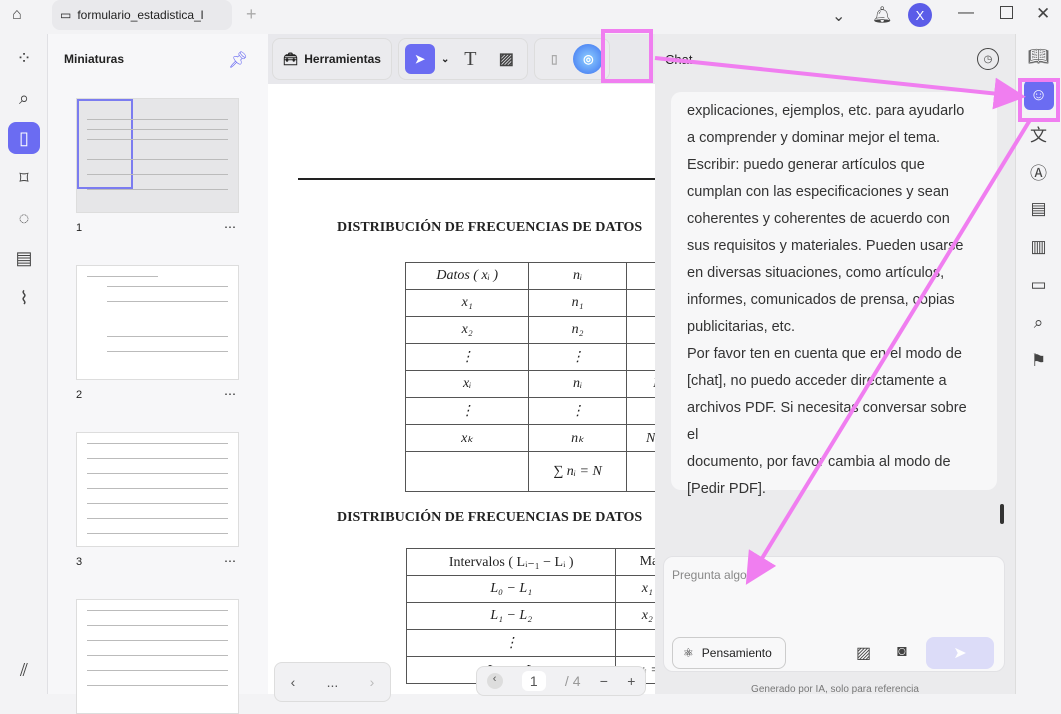 The height and width of the screenshot is (714, 1061). Describe the element at coordinates (1002, 514) in the screenshot. I see `scrollbar` at that location.